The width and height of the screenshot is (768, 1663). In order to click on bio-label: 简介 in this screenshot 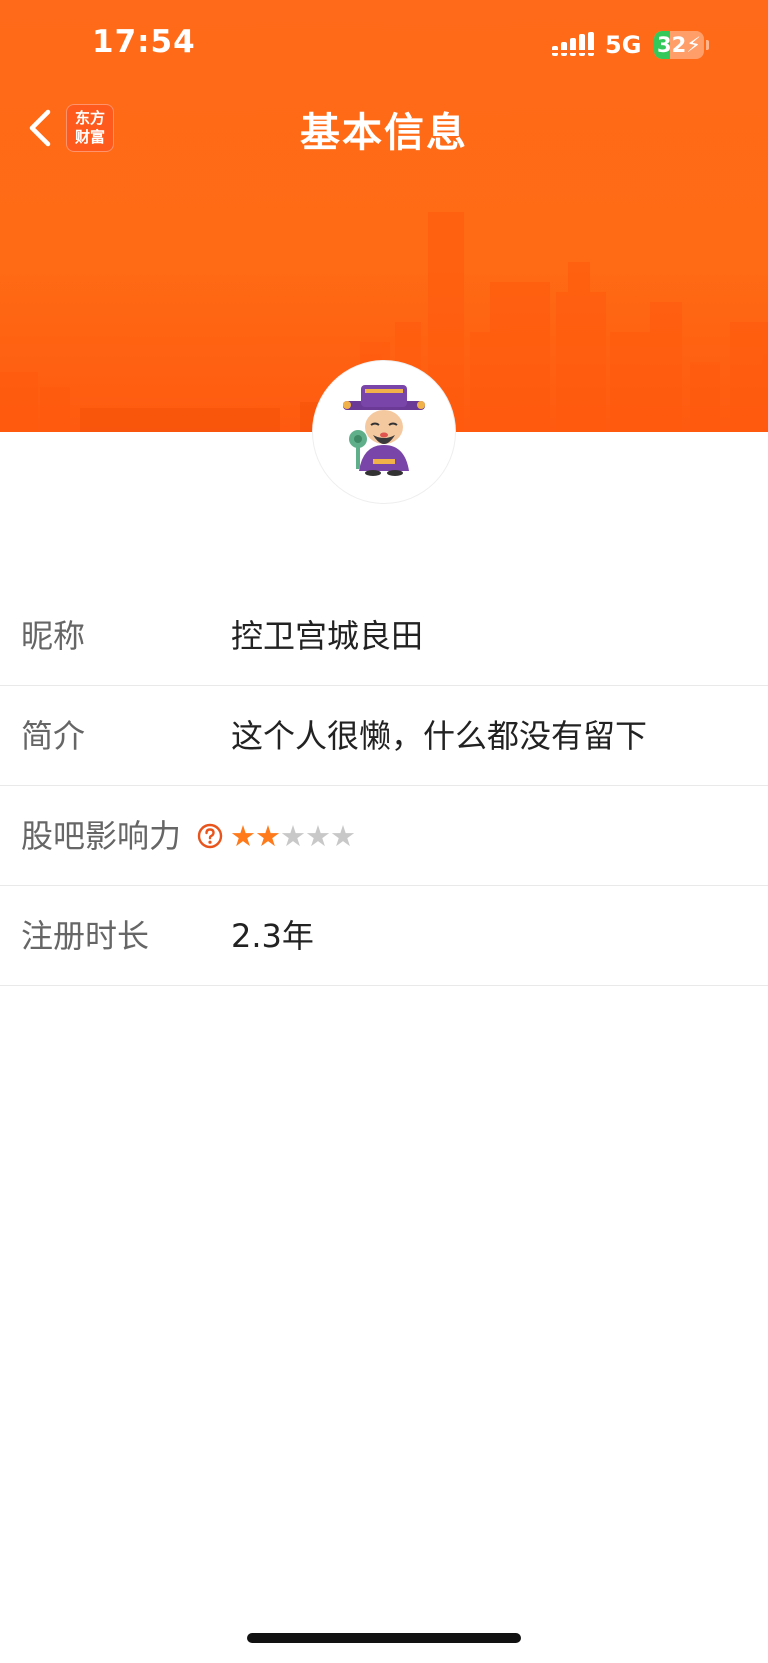, I will do `click(53, 736)`.